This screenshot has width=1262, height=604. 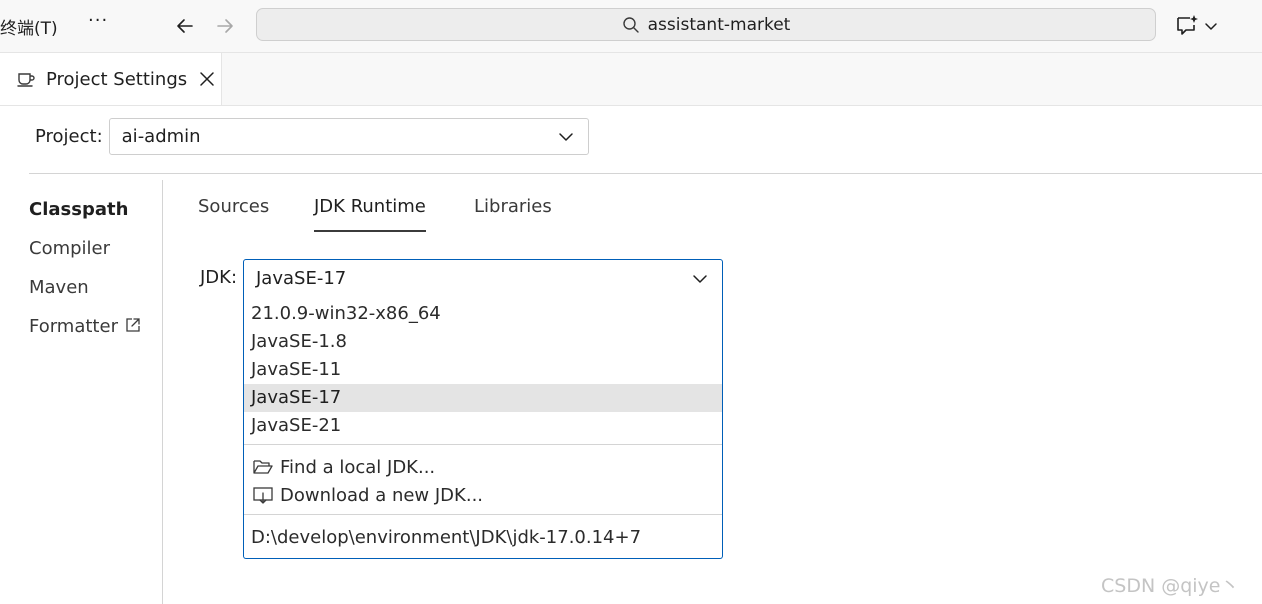 What do you see at coordinates (233, 213) in the screenshot?
I see `tab-sources: Sources` at bounding box center [233, 213].